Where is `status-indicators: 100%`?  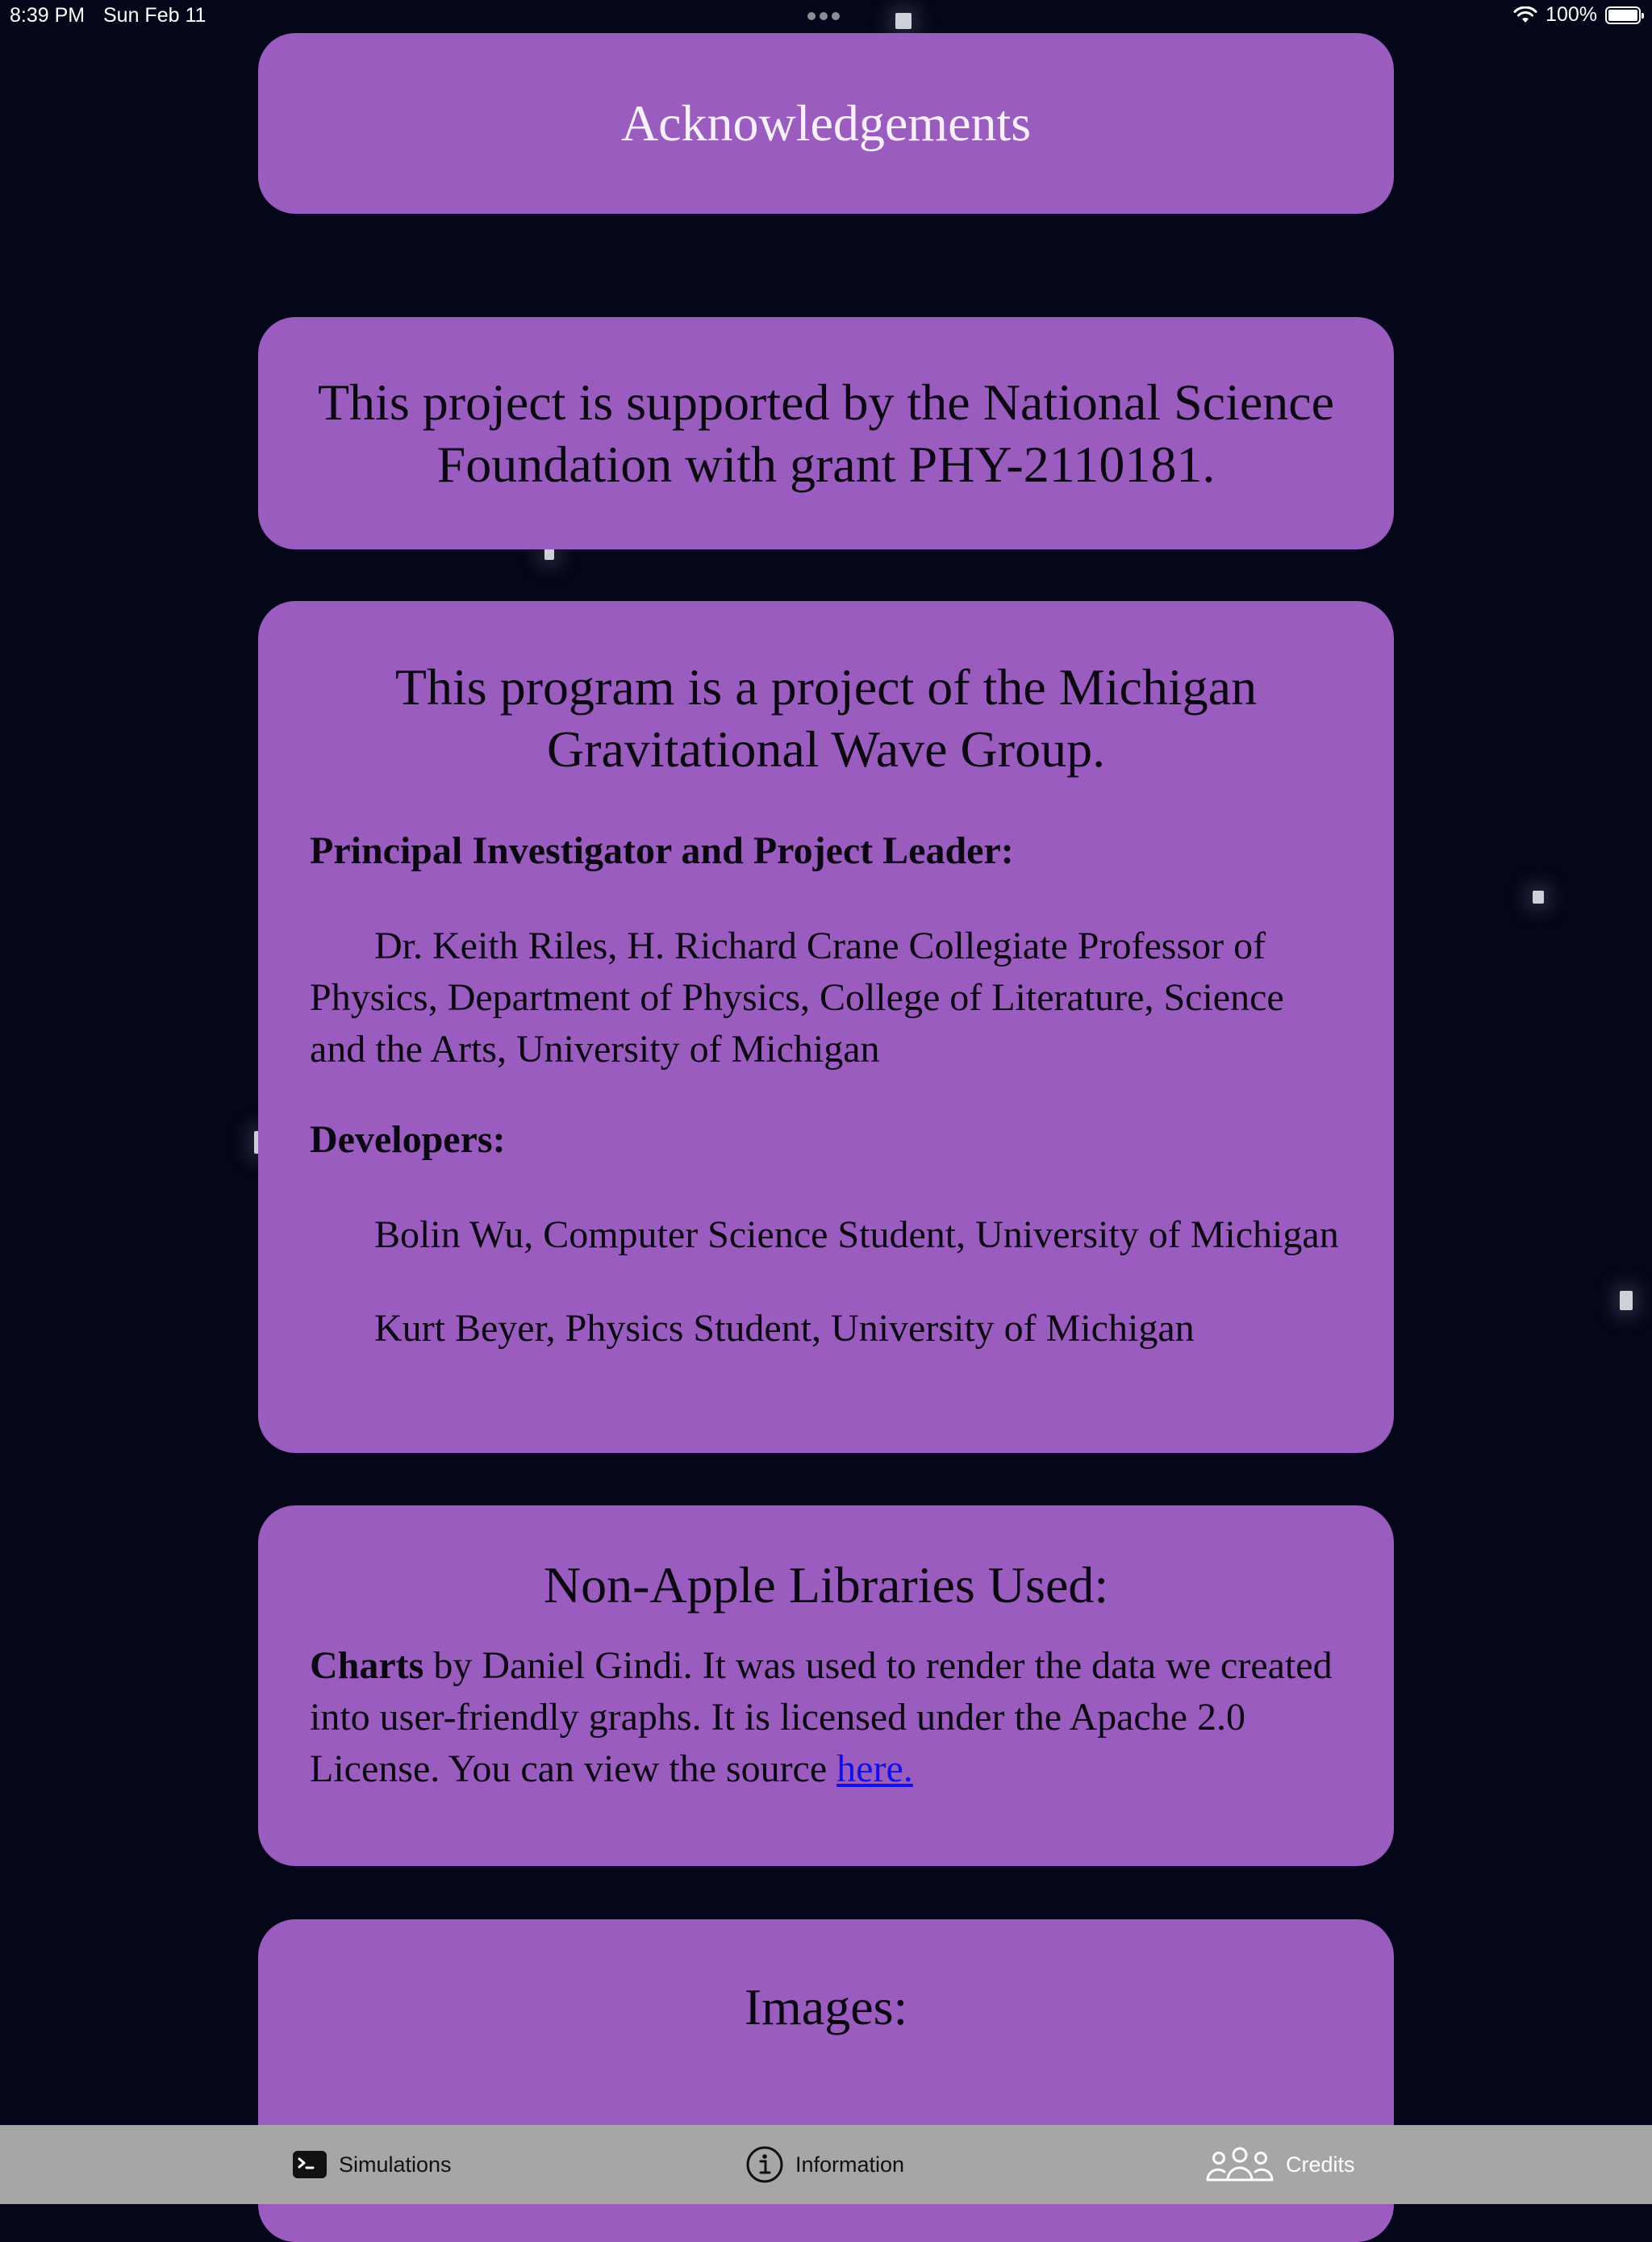
status-indicators: 100% is located at coordinates (1578, 15).